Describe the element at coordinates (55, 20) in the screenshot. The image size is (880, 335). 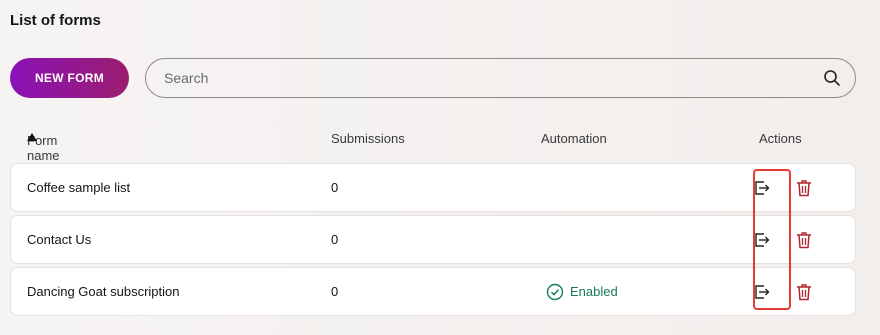
I see `page-title: List of forms` at that location.